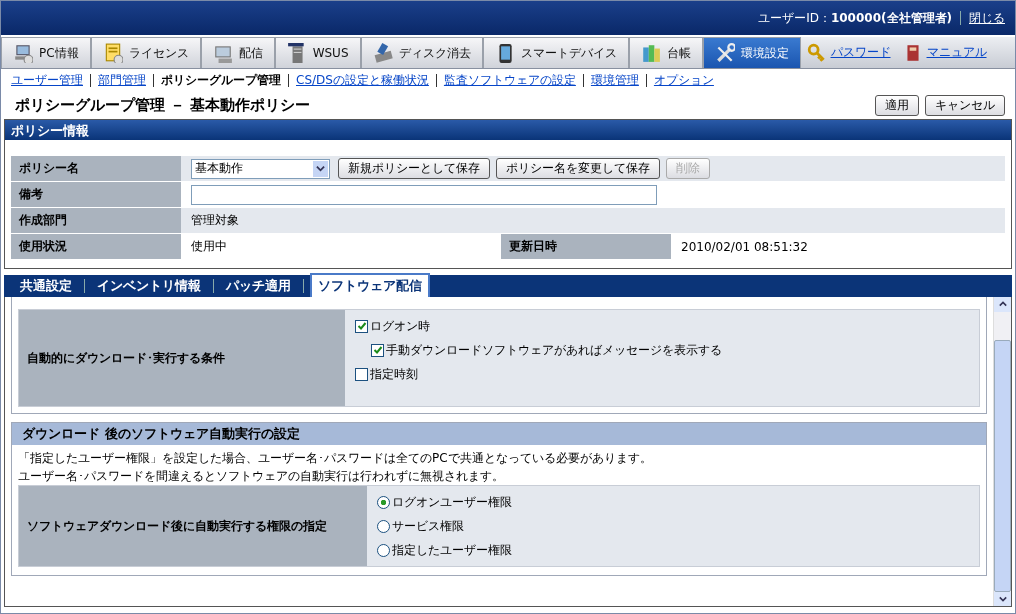 The height and width of the screenshot is (614, 1016). Describe the element at coordinates (578, 168) in the screenshot. I see `policy-button: ポリシー名を変更して保存` at that location.